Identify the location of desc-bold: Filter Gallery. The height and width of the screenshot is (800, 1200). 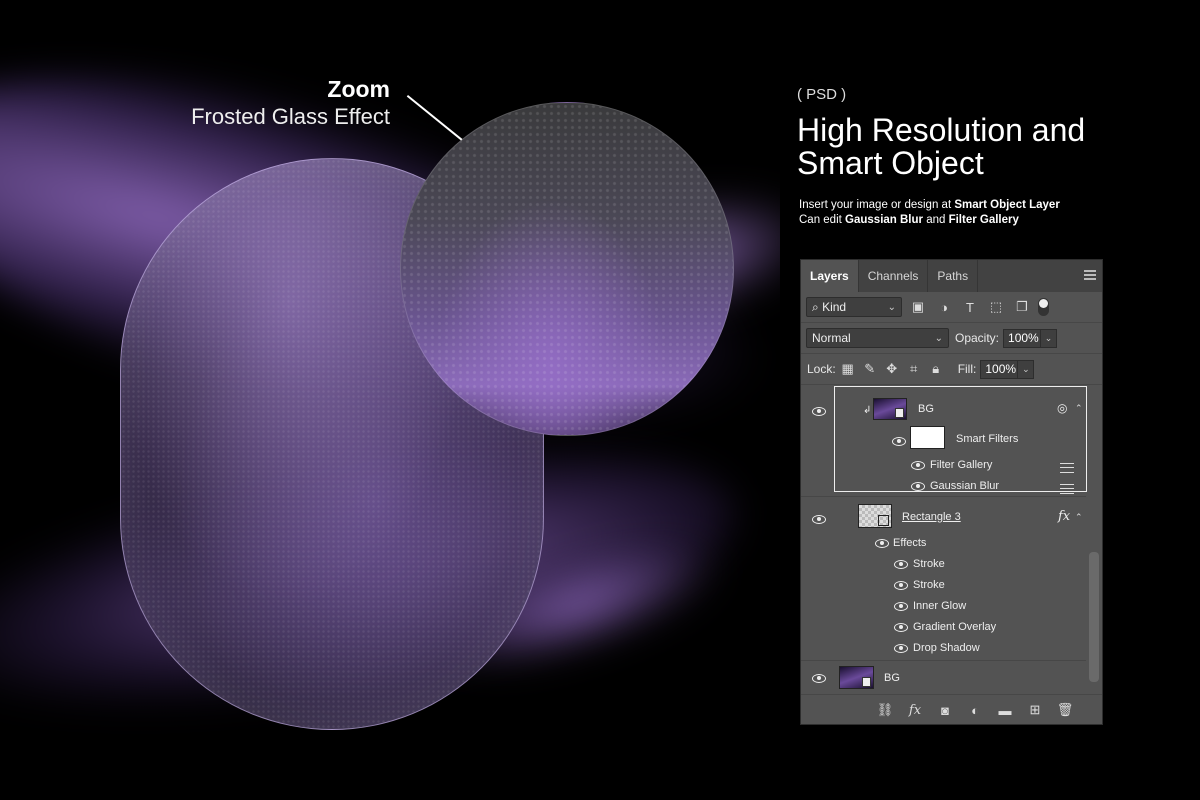
(983, 220).